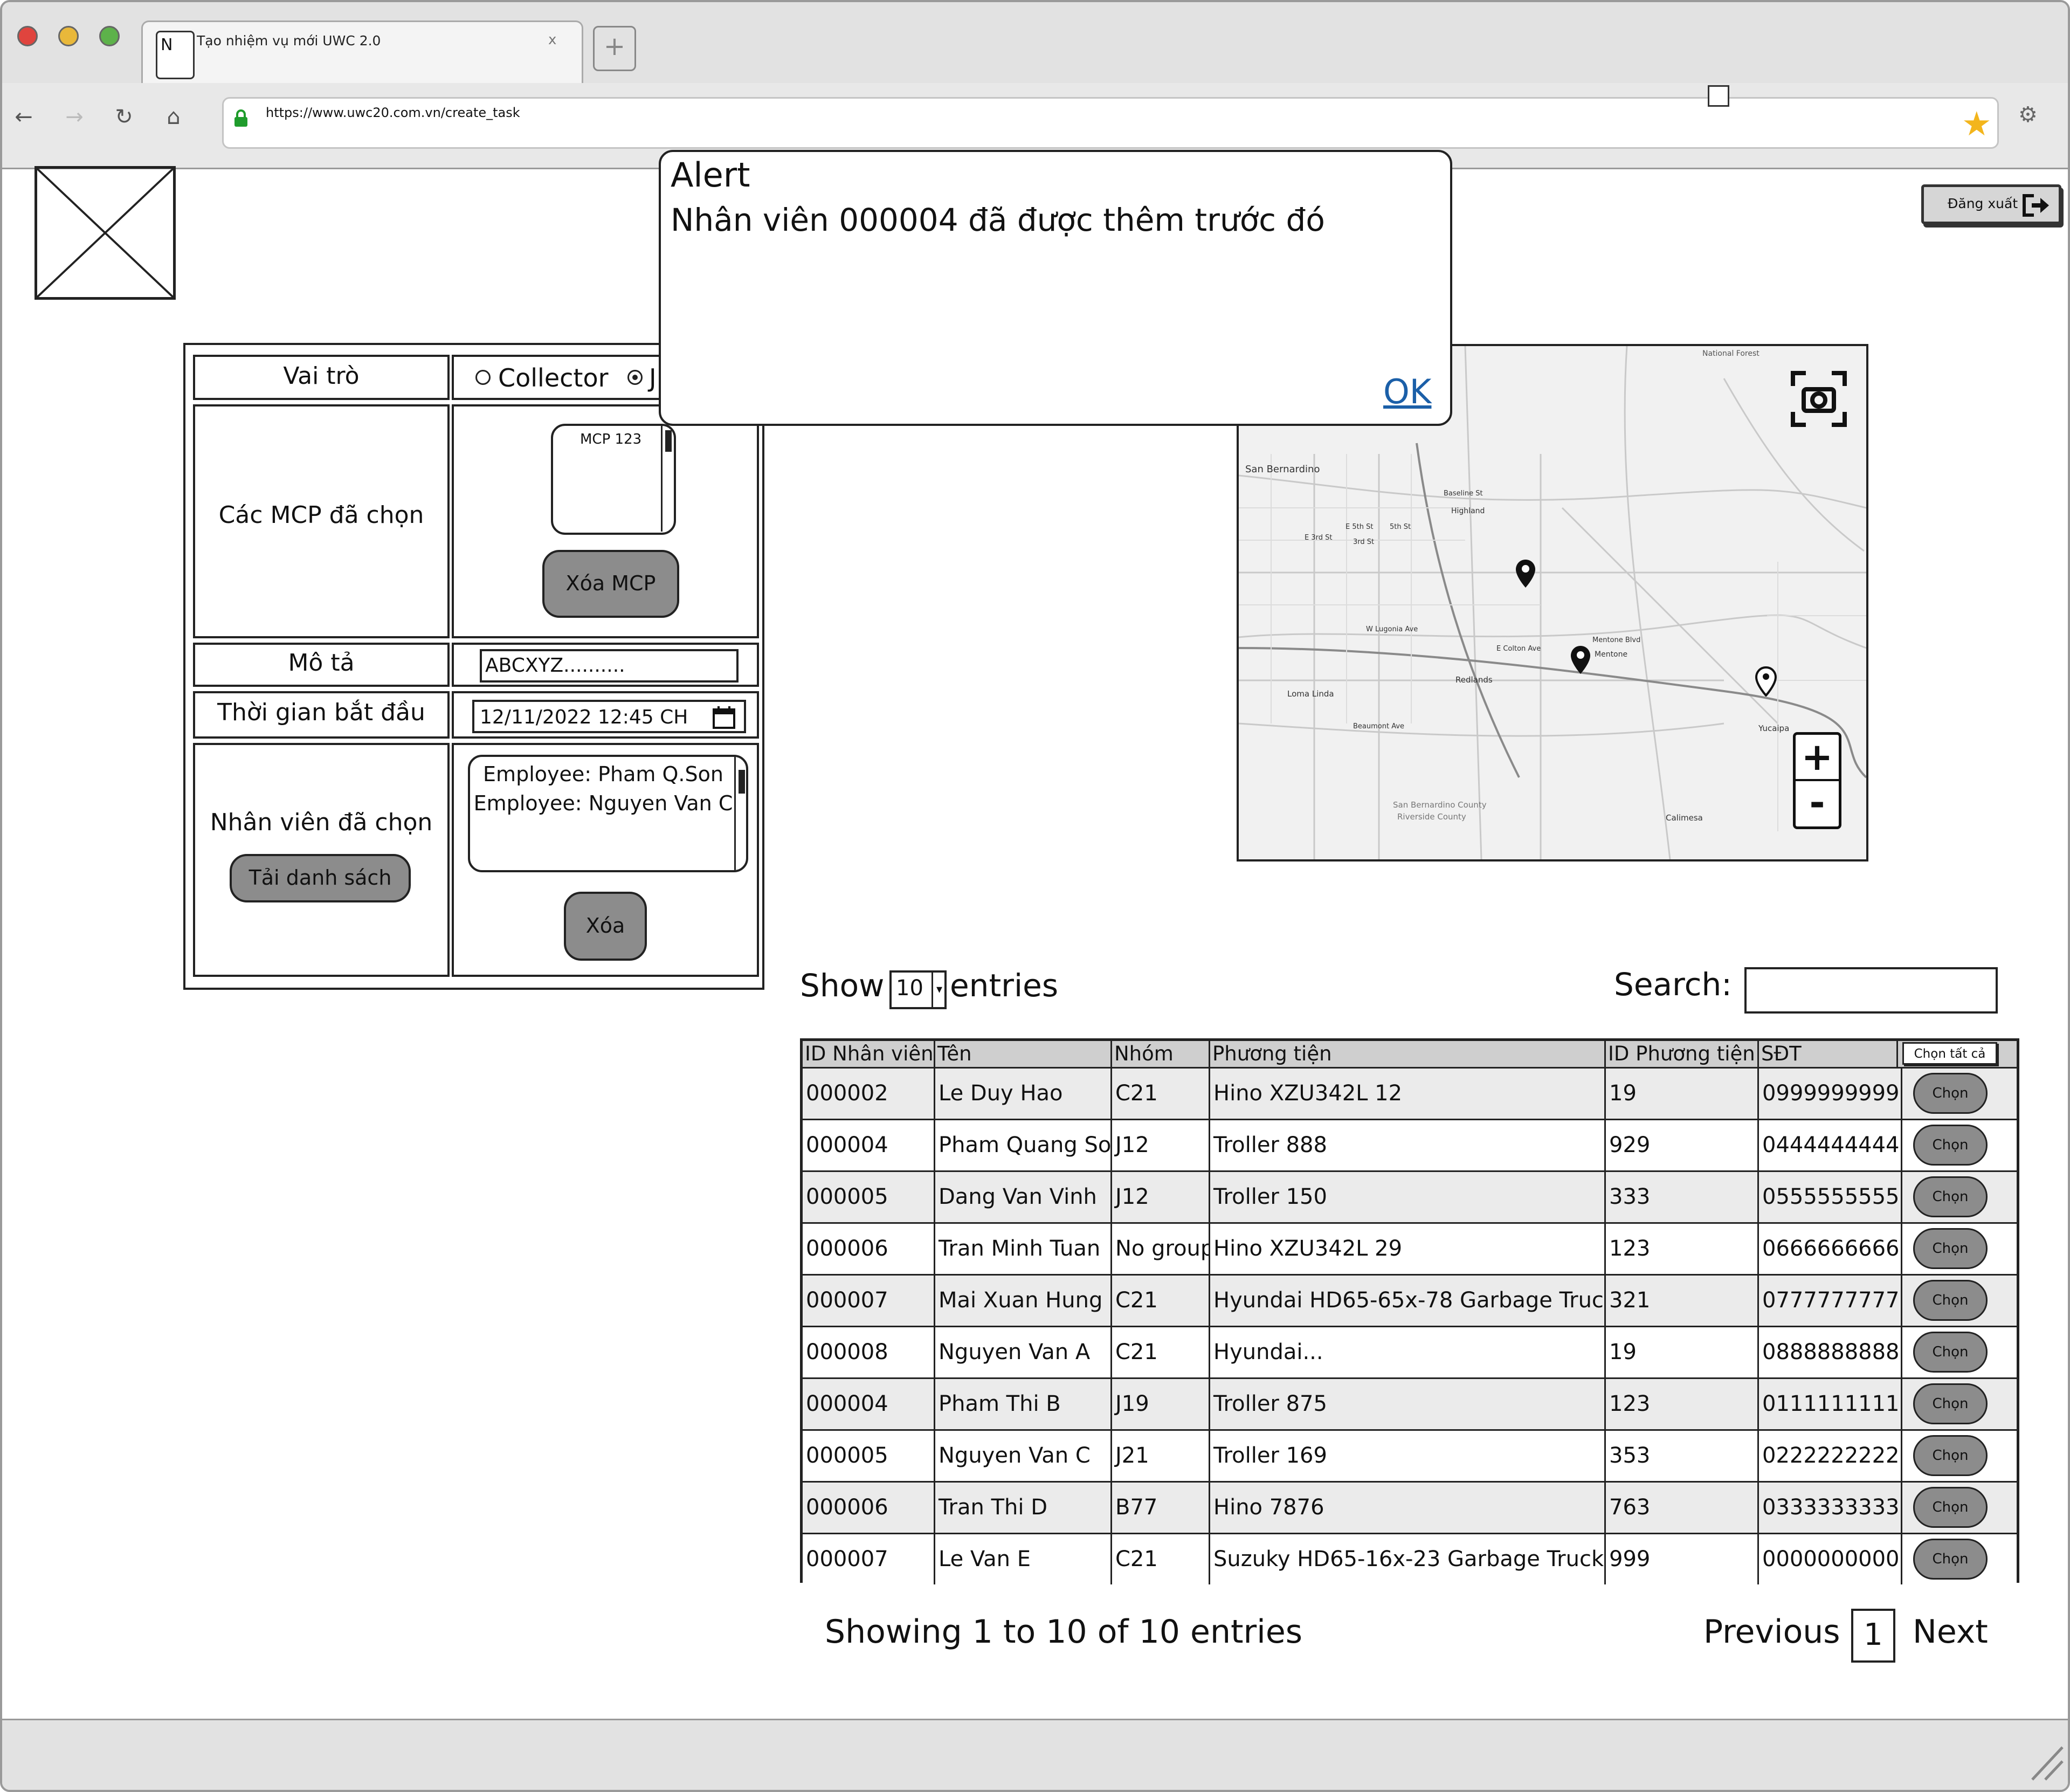 This screenshot has height=1792, width=2070. I want to click on start-time-cell: 12/11/2022 12:45 CH, so click(605, 715).